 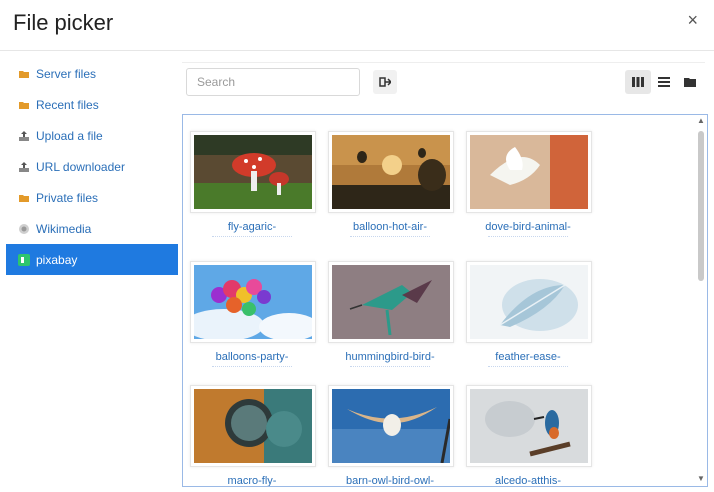 What do you see at coordinates (529, 302) in the screenshot?
I see `thumbnail-feather` at bounding box center [529, 302].